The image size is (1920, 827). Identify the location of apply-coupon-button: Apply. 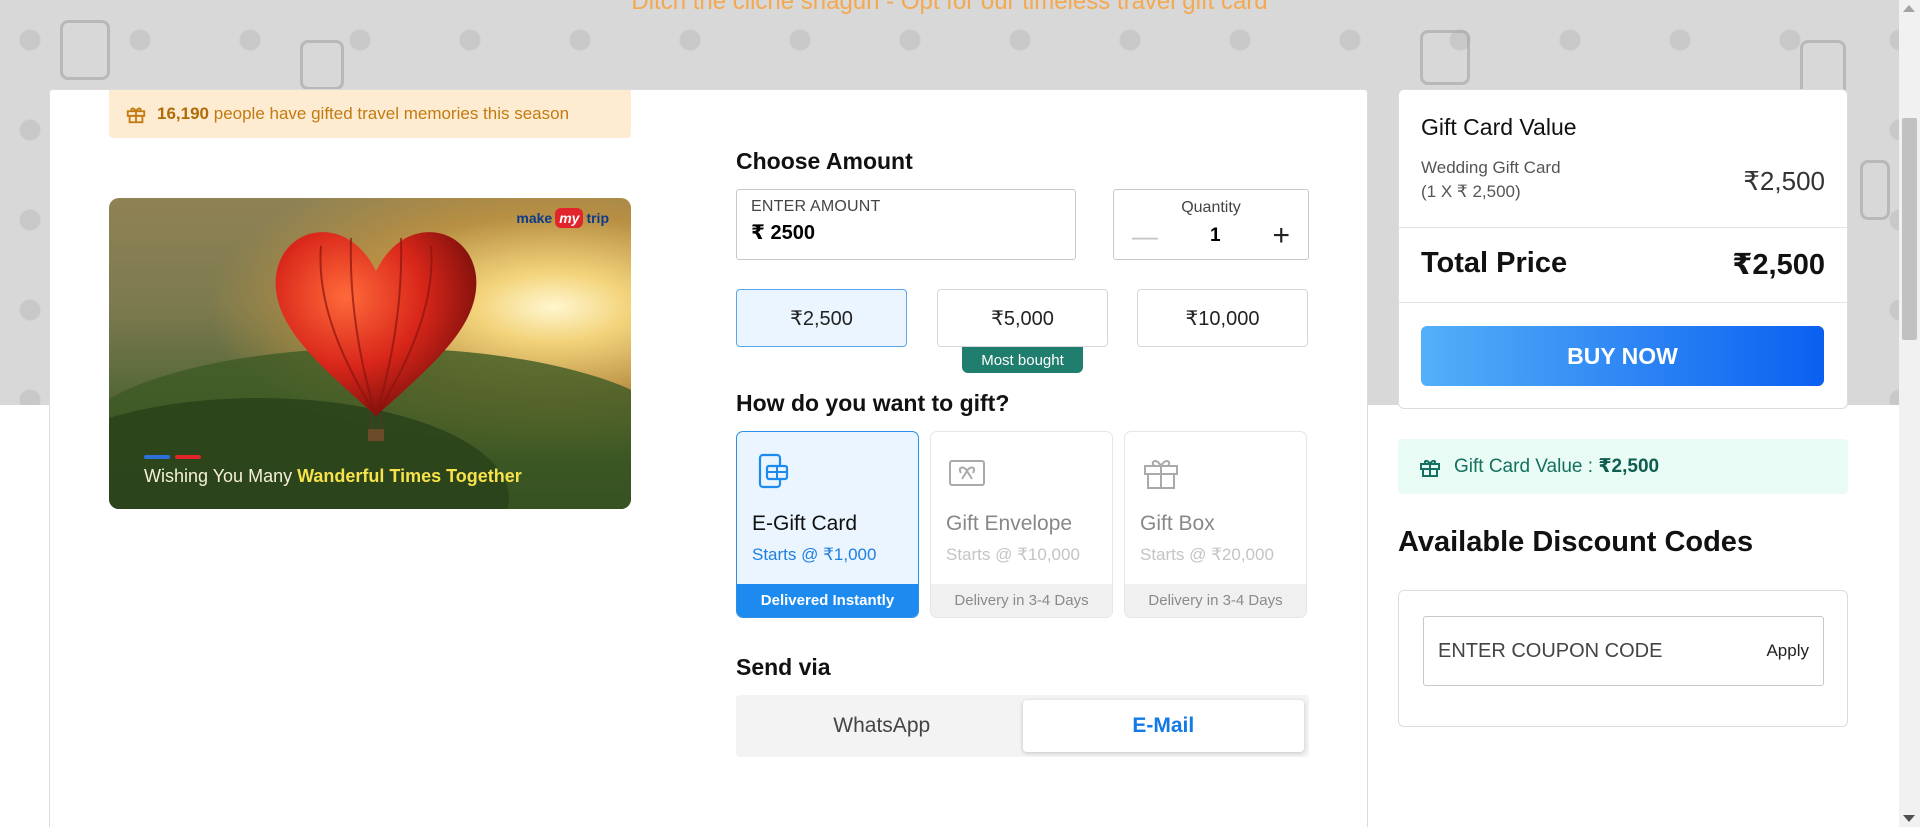
(1787, 651).